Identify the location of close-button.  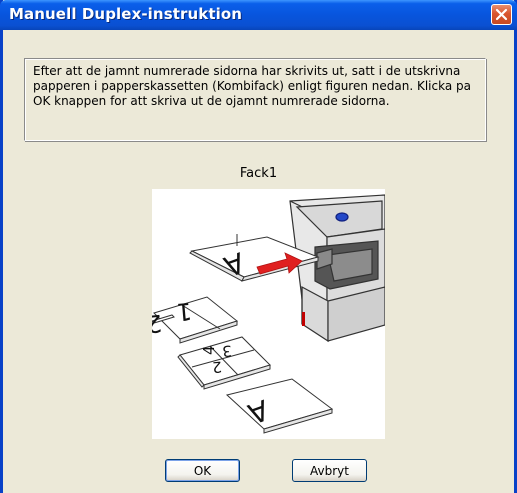
(501, 14).